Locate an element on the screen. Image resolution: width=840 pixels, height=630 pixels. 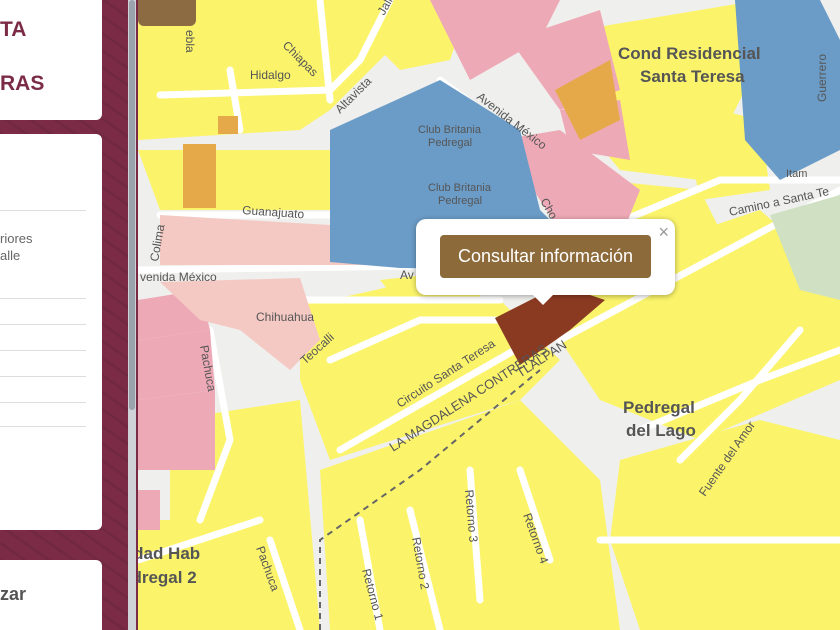
label-club-britania-2: Club Britania is located at coordinates (460, 188).